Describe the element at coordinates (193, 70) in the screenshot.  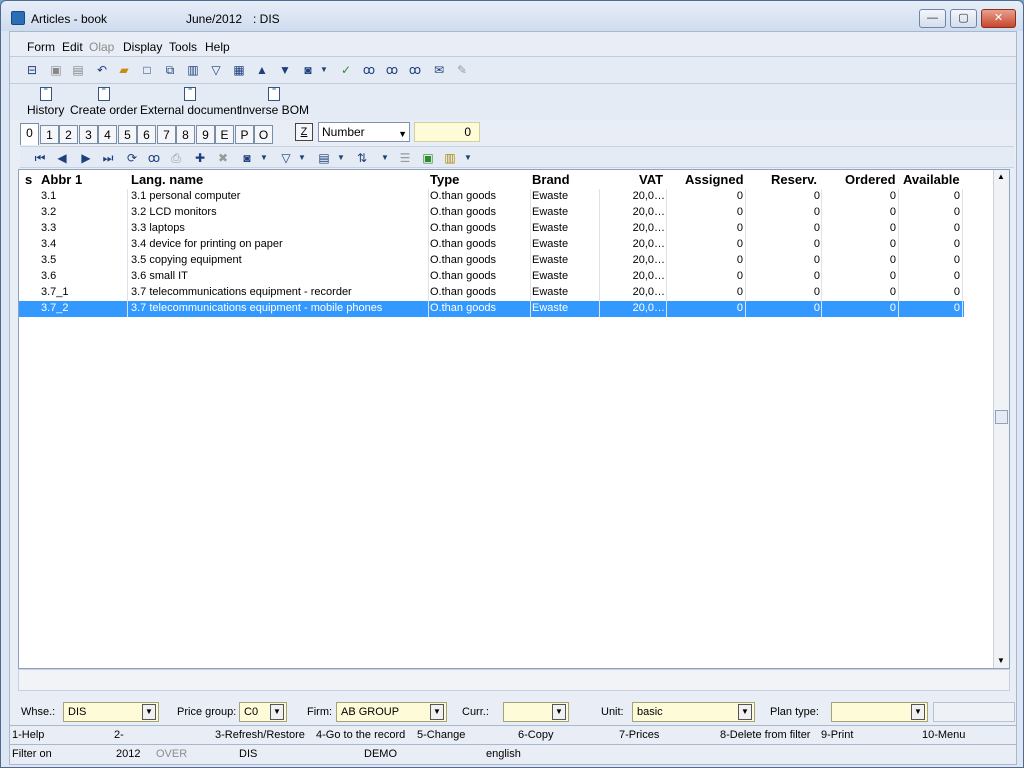
I see `book-icon: ▥` at that location.